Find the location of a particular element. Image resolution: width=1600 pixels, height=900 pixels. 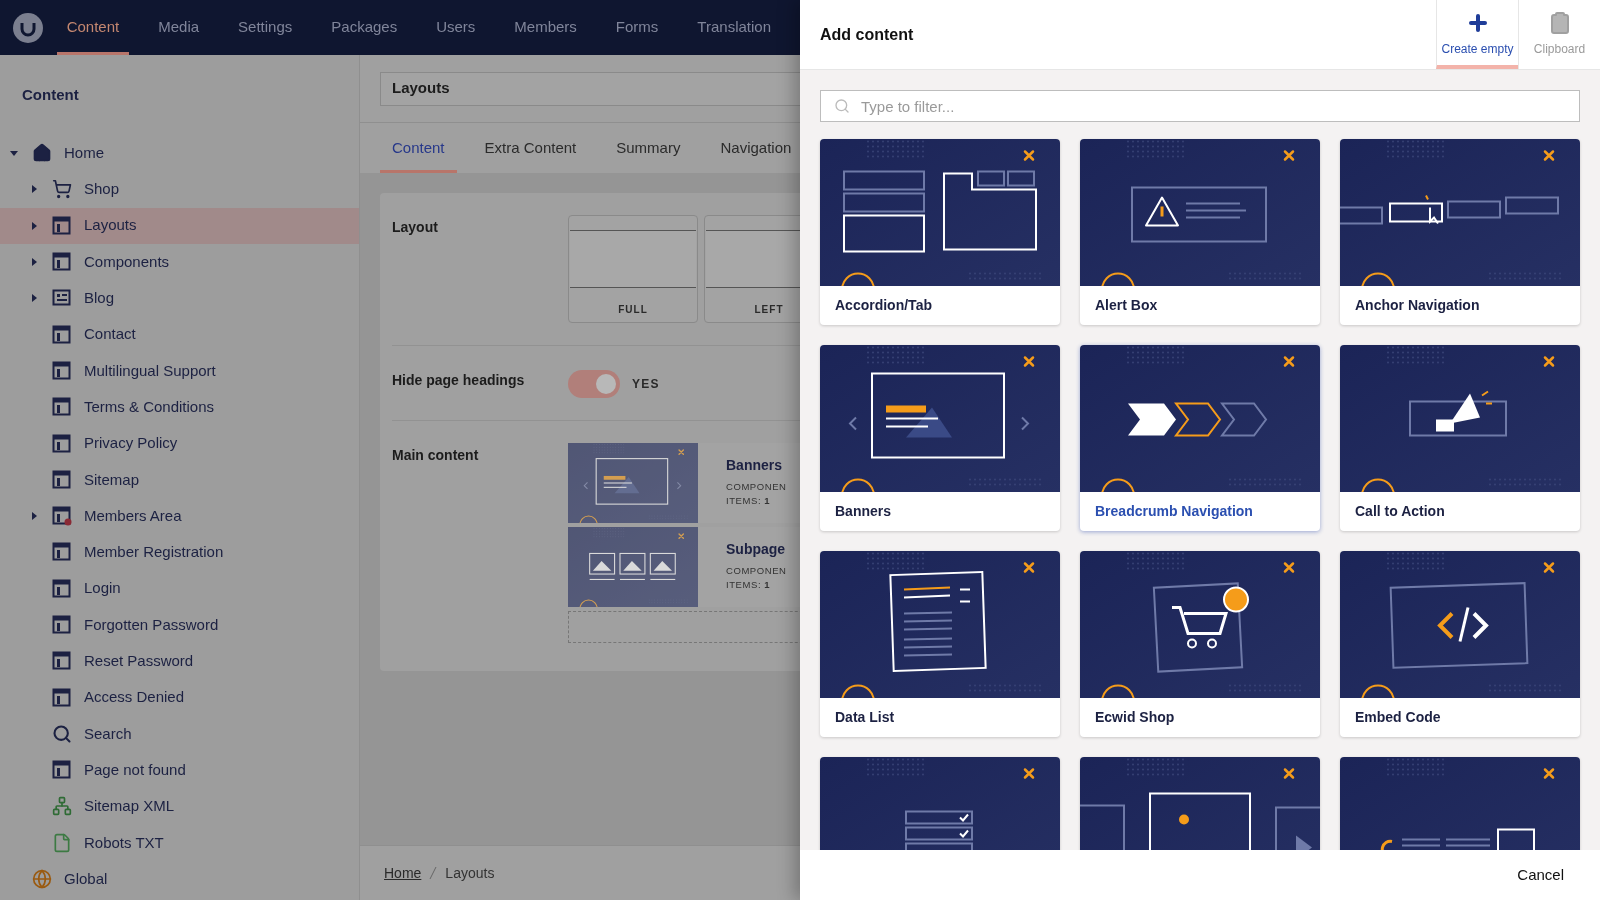

list-page-icon is located at coordinates (62, 298).